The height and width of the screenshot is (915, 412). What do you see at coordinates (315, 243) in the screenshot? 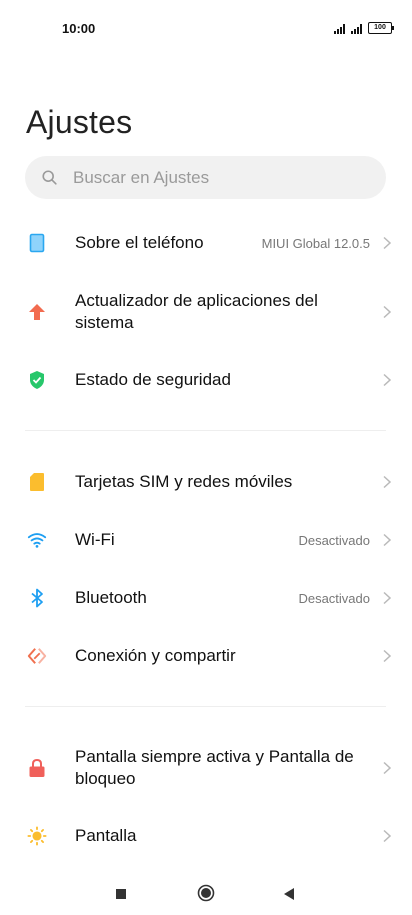
I see `settings-item-value: MIUI Global 12.0.5` at bounding box center [315, 243].